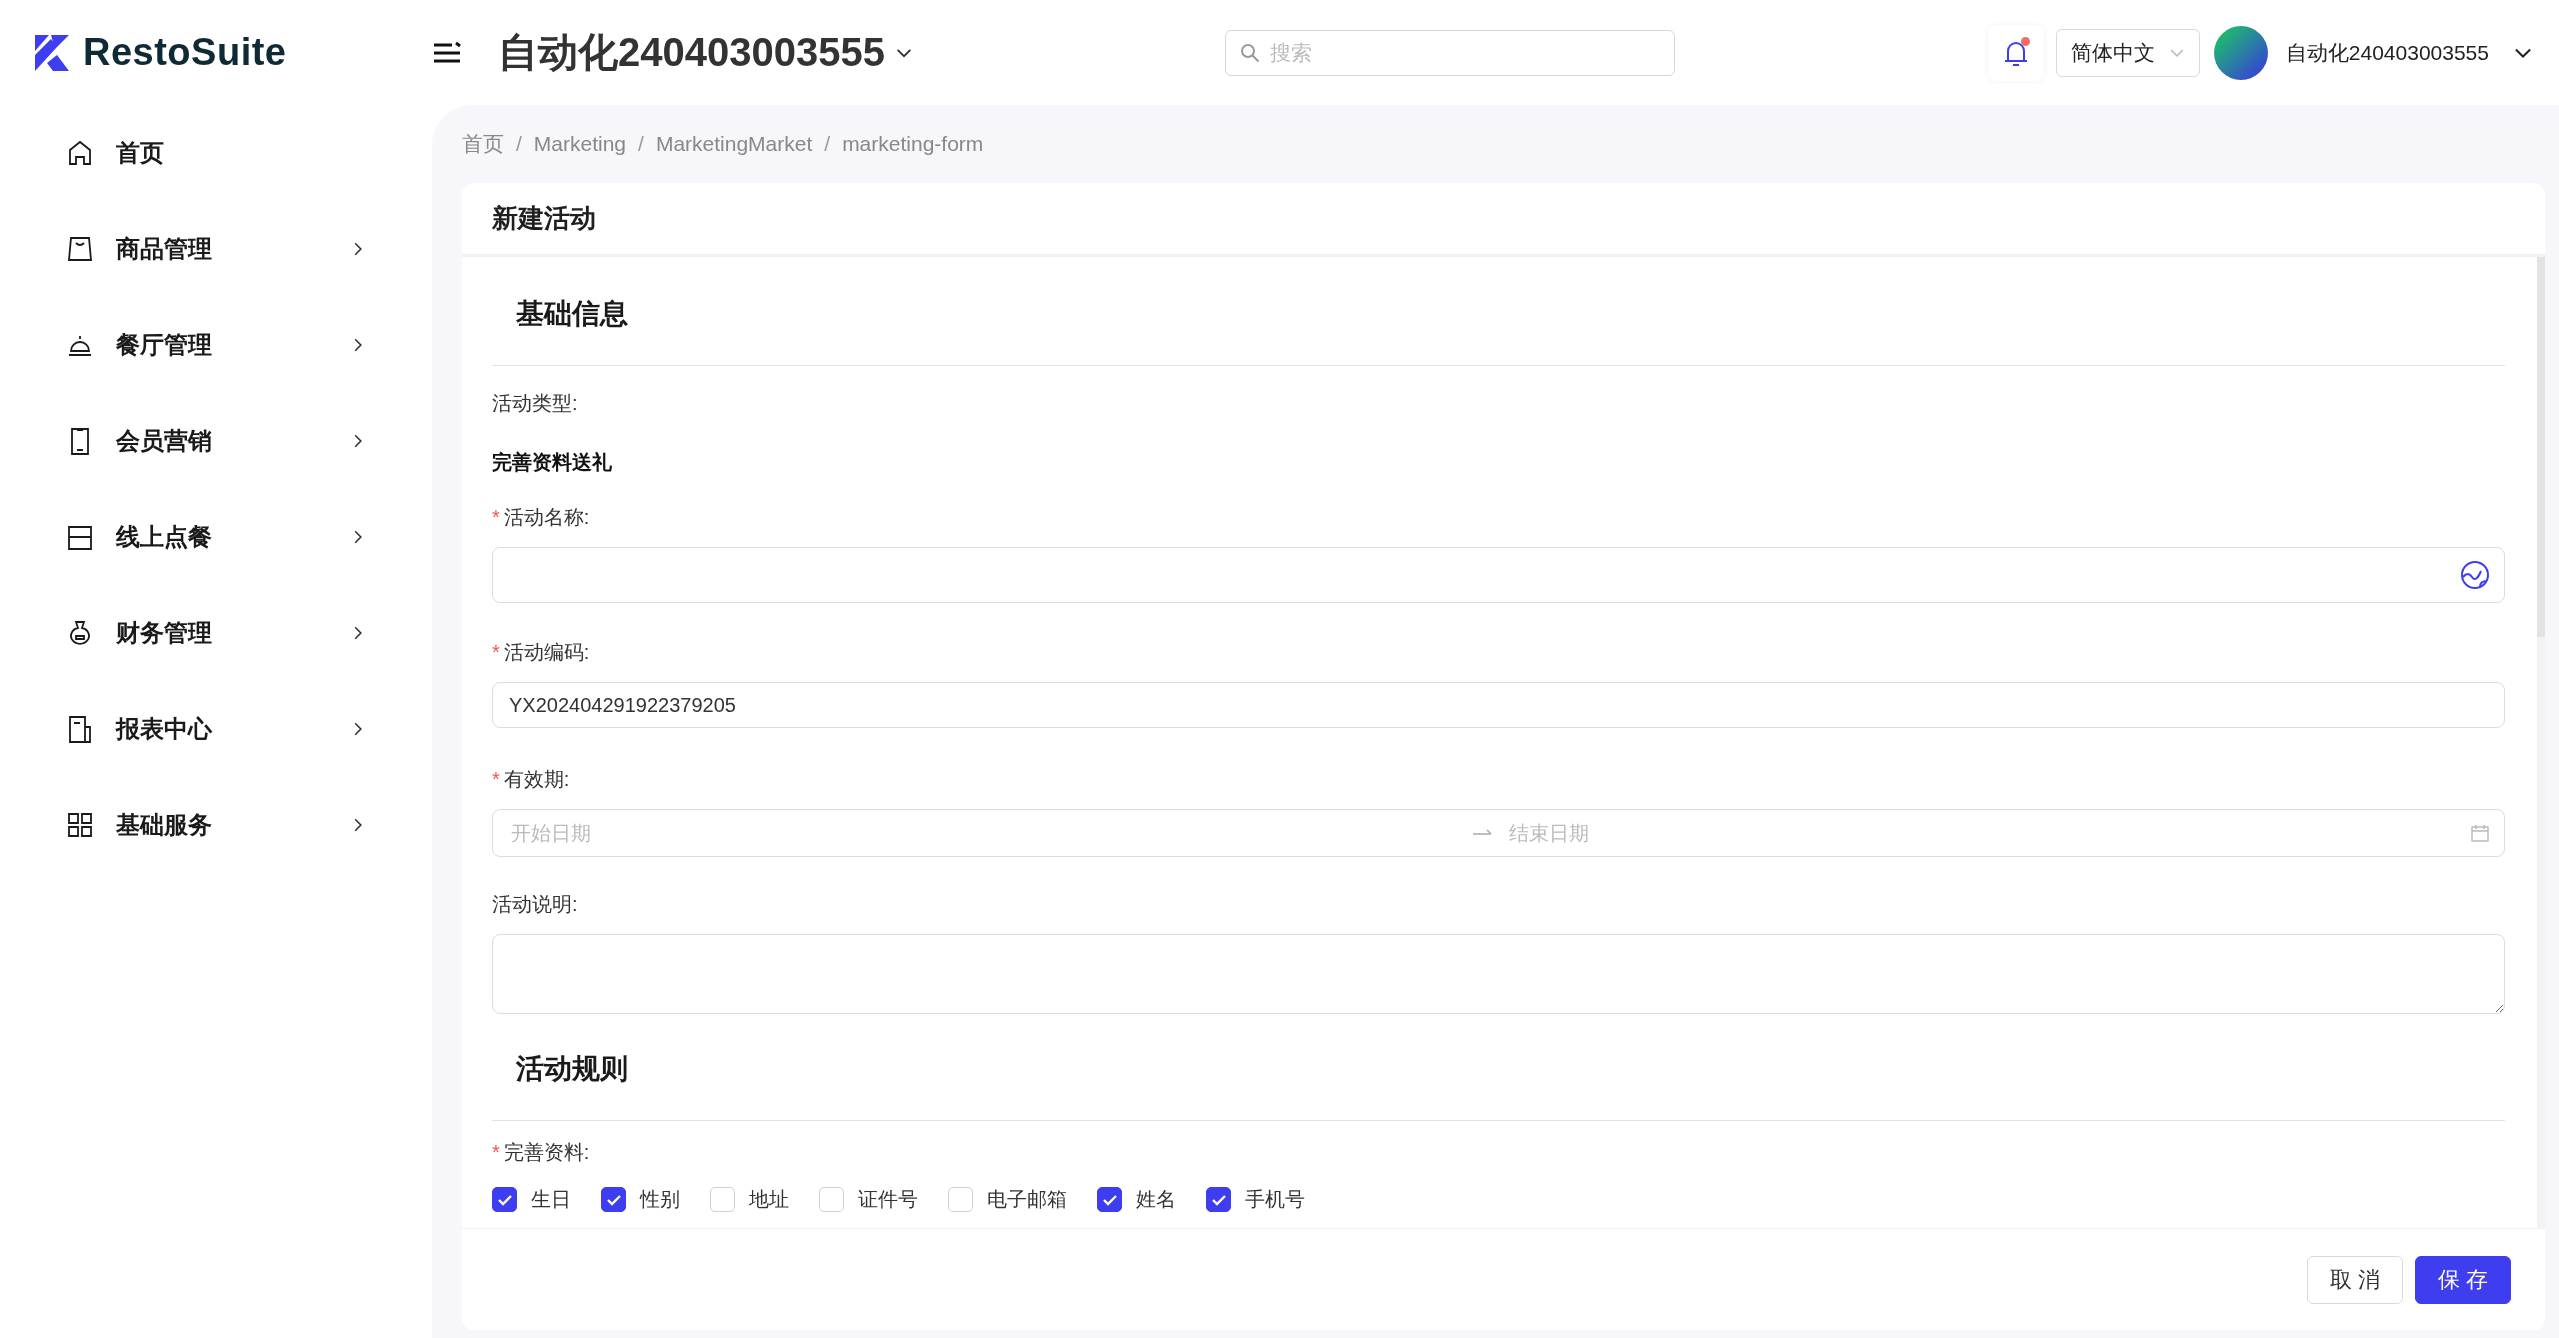  What do you see at coordinates (1498, 1067) in the screenshot?
I see `section-title: 活动规则` at bounding box center [1498, 1067].